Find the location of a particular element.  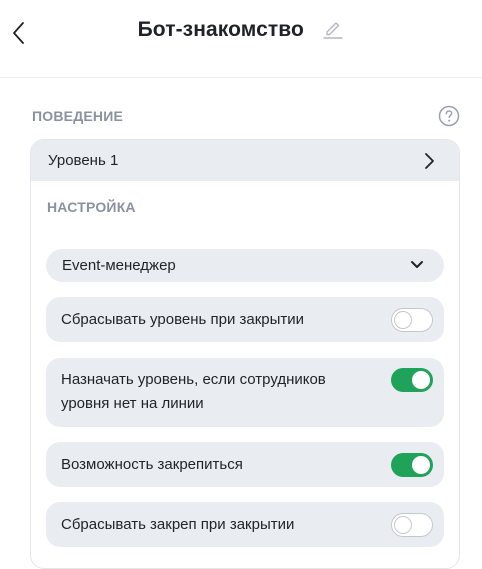

edit-title-button is located at coordinates (333, 28).